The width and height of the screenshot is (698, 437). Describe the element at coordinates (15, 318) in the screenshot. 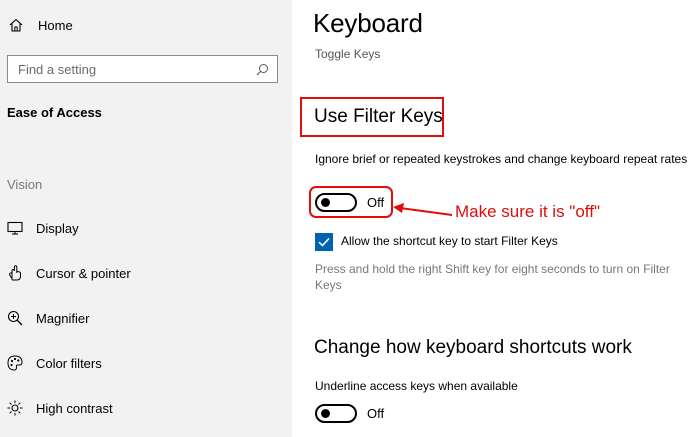

I see `magnifier-icon` at that location.